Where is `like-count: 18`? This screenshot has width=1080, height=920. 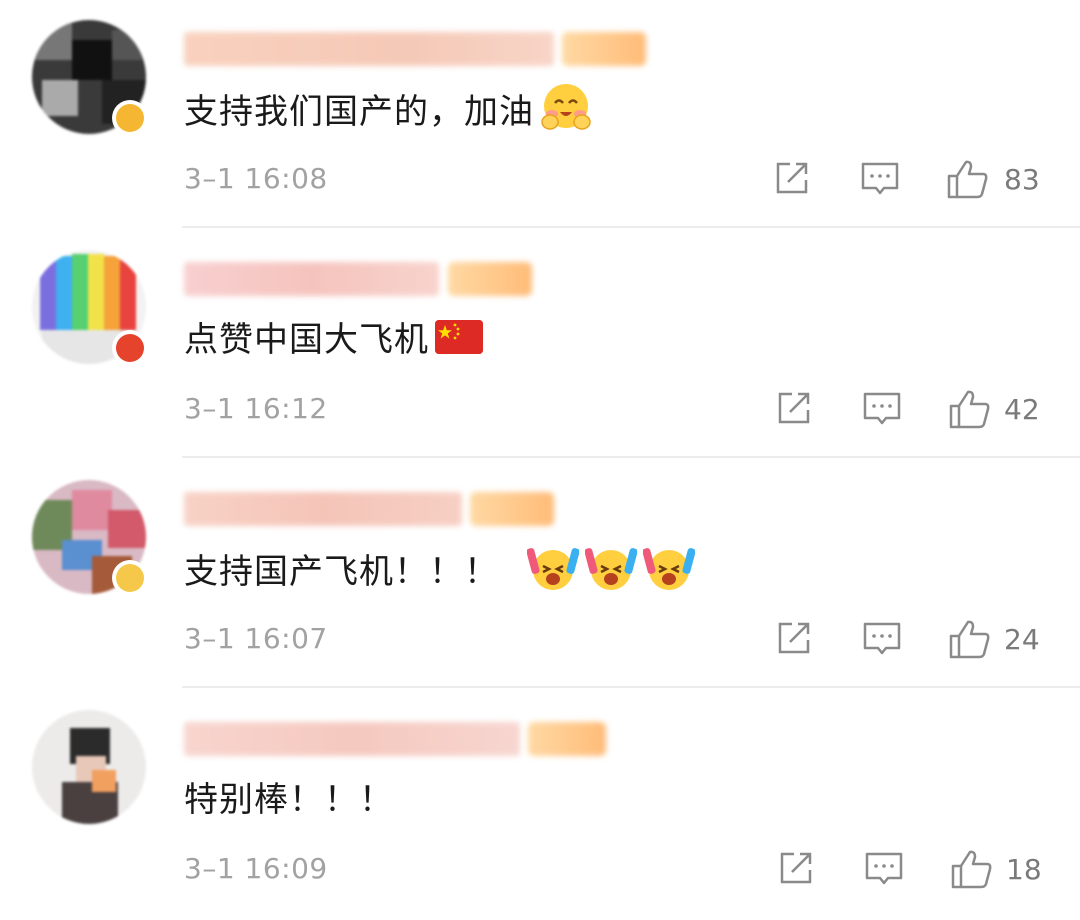 like-count: 18 is located at coordinates (1024, 869).